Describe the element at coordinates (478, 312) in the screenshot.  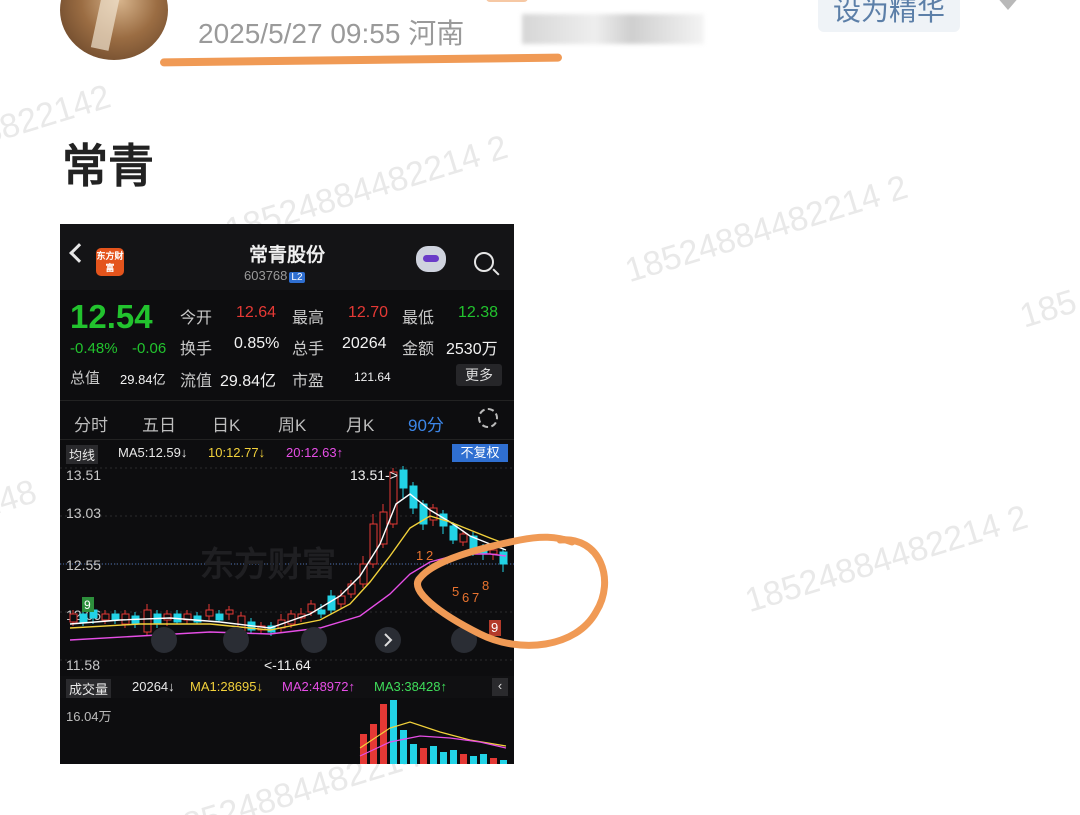
I see `low-value: 12.38` at that location.